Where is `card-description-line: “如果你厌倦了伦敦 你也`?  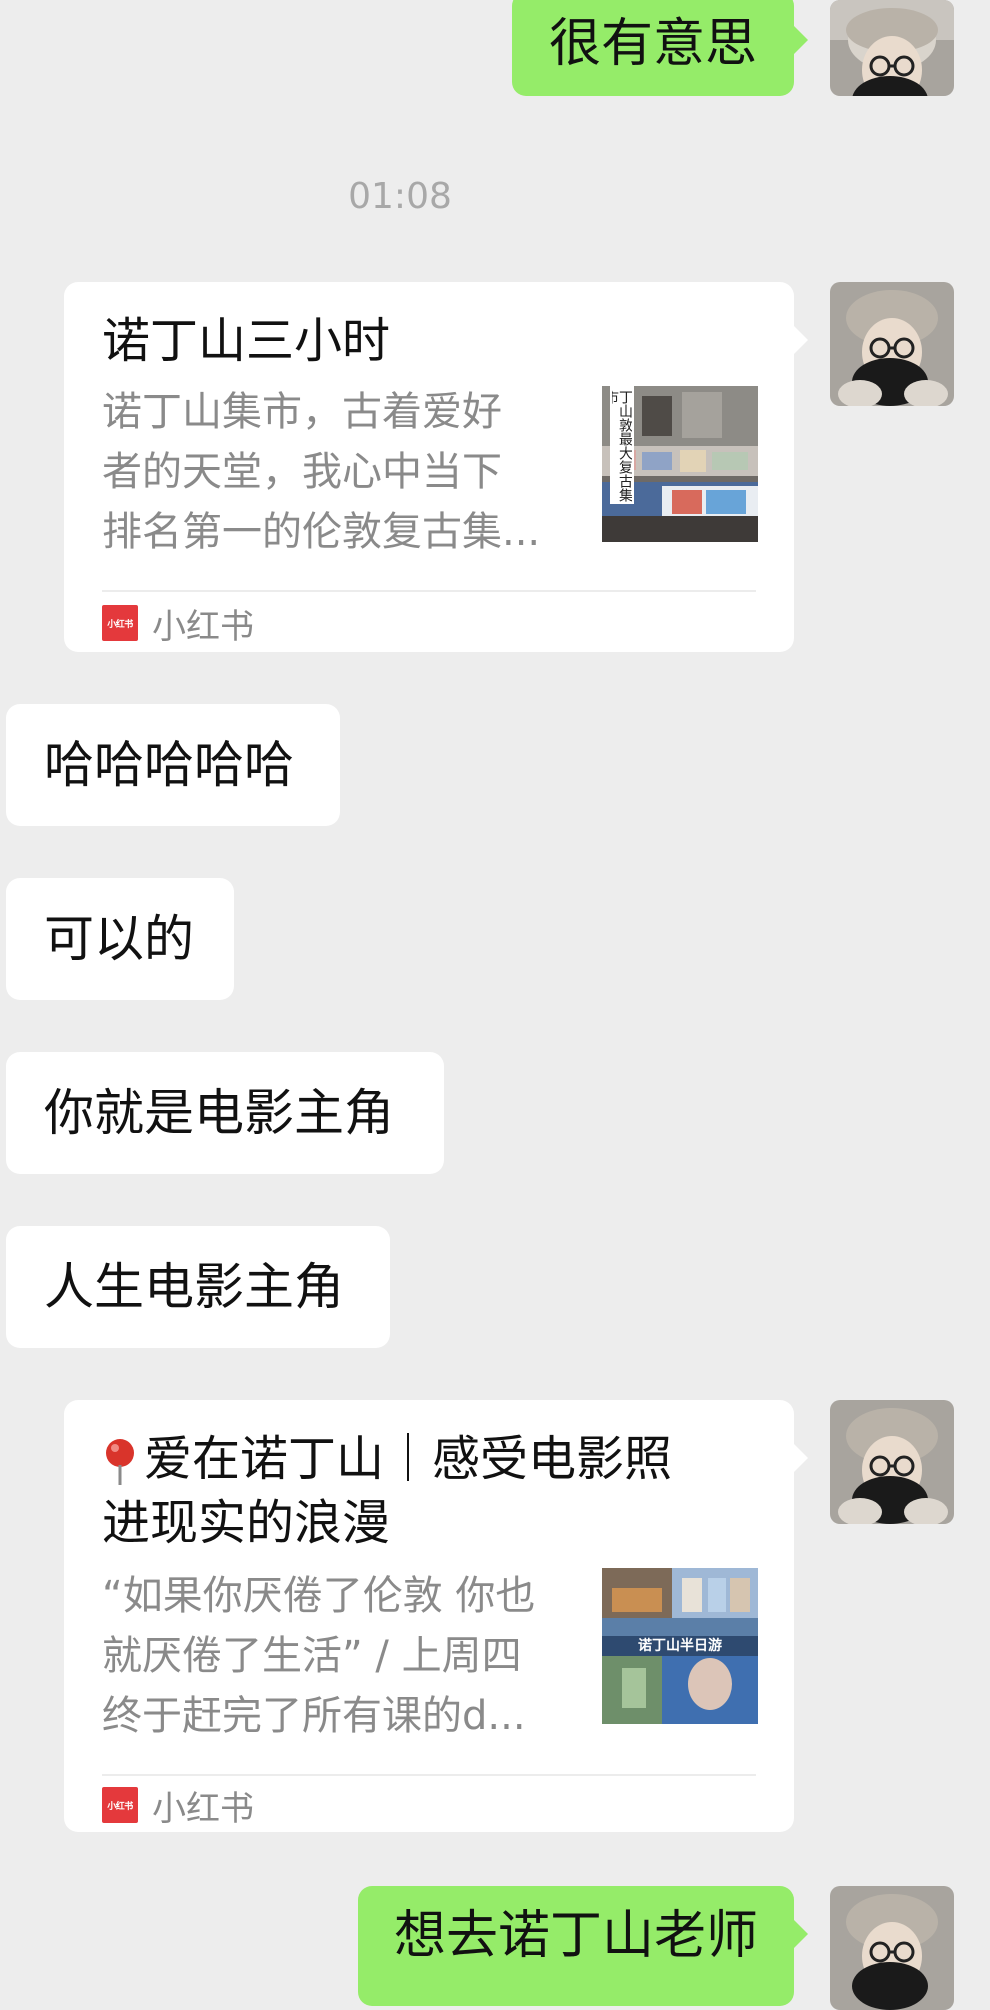
card-description-line: “如果你厌倦了伦敦 你也 is located at coordinates (319, 1596).